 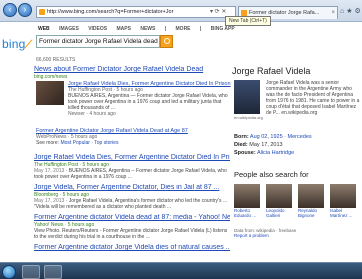 What do you see at coordinates (53, 272) in the screenshot?
I see `taskbar-folder-icon` at bounding box center [53, 272].